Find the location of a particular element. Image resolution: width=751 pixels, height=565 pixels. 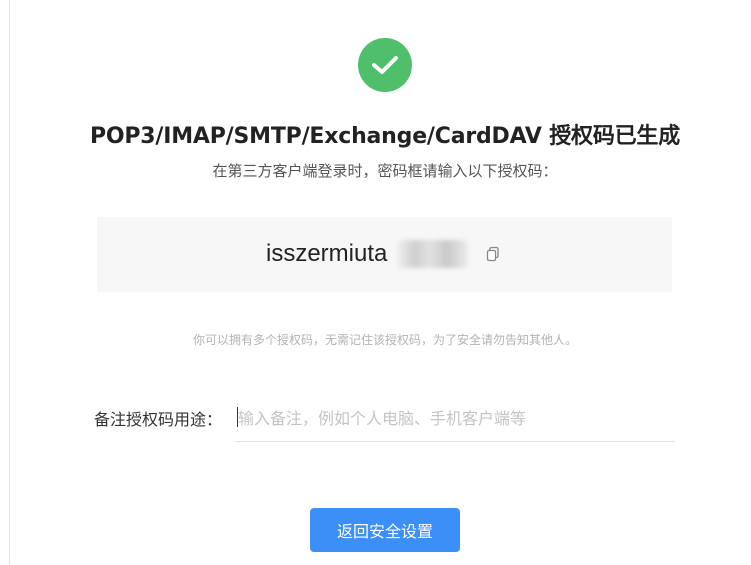

page-subtitle: 在第三方客户端登录时，密码框请输入以下授权码： is located at coordinates (385, 171).